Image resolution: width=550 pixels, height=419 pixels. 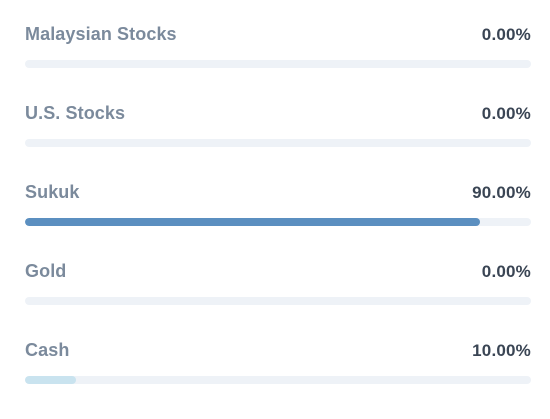 What do you see at coordinates (278, 275) in the screenshot?
I see `allocation-header: Gold 0.00%` at bounding box center [278, 275].